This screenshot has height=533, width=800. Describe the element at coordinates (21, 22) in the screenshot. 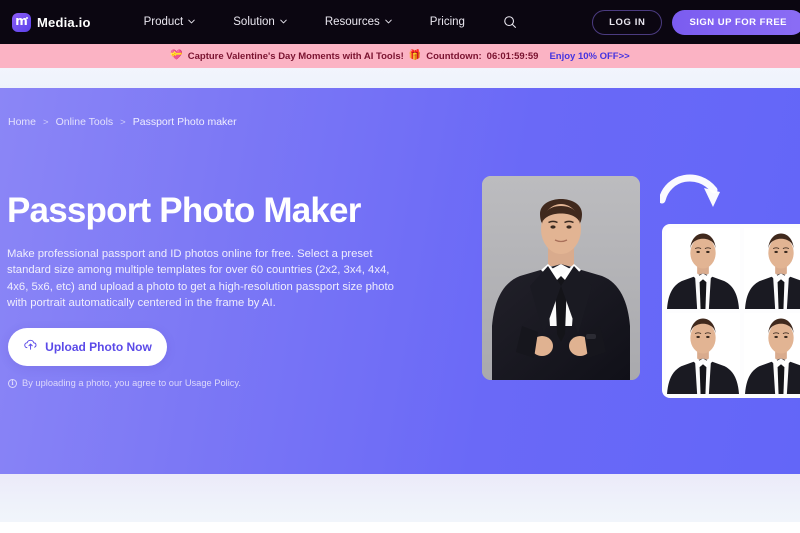

I see `media-io-logo-icon` at that location.